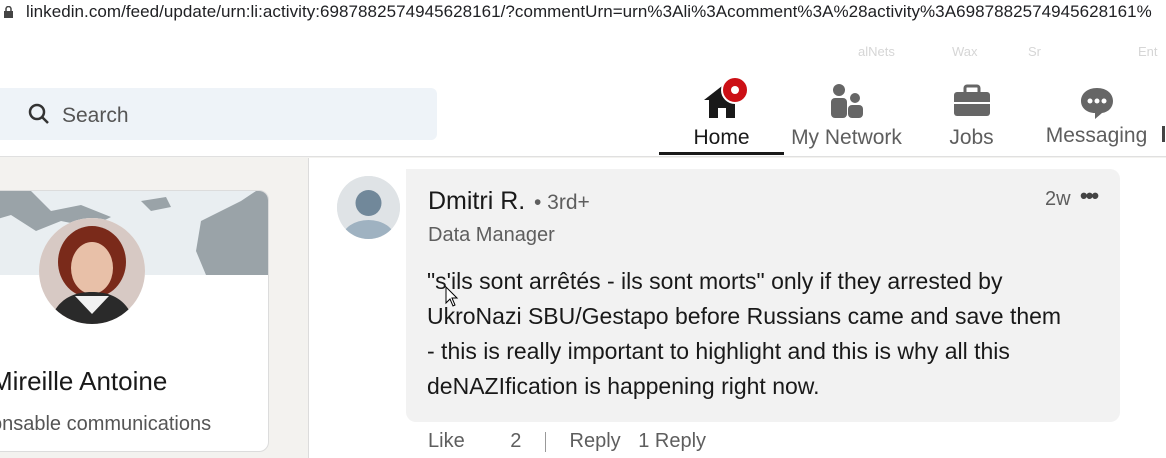  I want to click on nav-overflow-edge, so click(1163, 134).